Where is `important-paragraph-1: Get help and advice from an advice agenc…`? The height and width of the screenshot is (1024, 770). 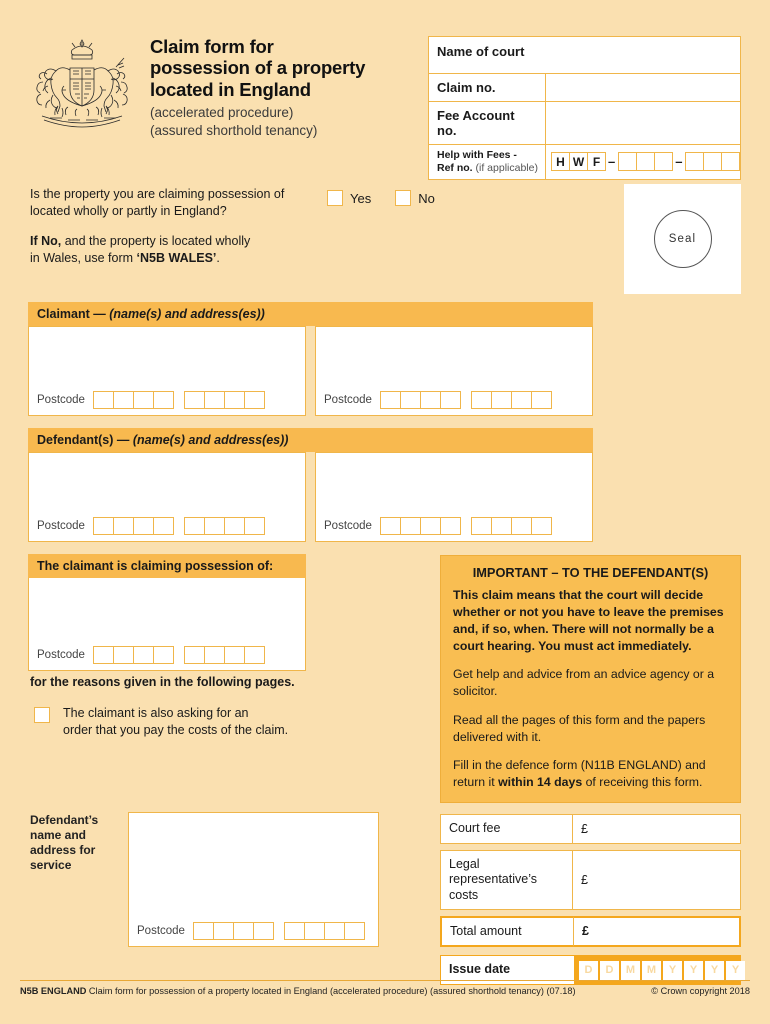
important-paragraph-1: Get help and advice from an advice agenc… is located at coordinates (584, 683).